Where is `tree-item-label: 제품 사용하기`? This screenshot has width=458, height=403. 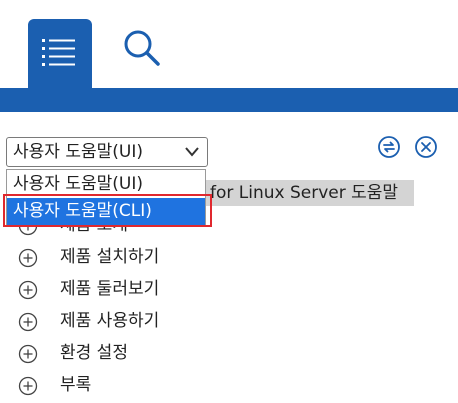
tree-item-label: 제품 사용하기 is located at coordinates (110, 321).